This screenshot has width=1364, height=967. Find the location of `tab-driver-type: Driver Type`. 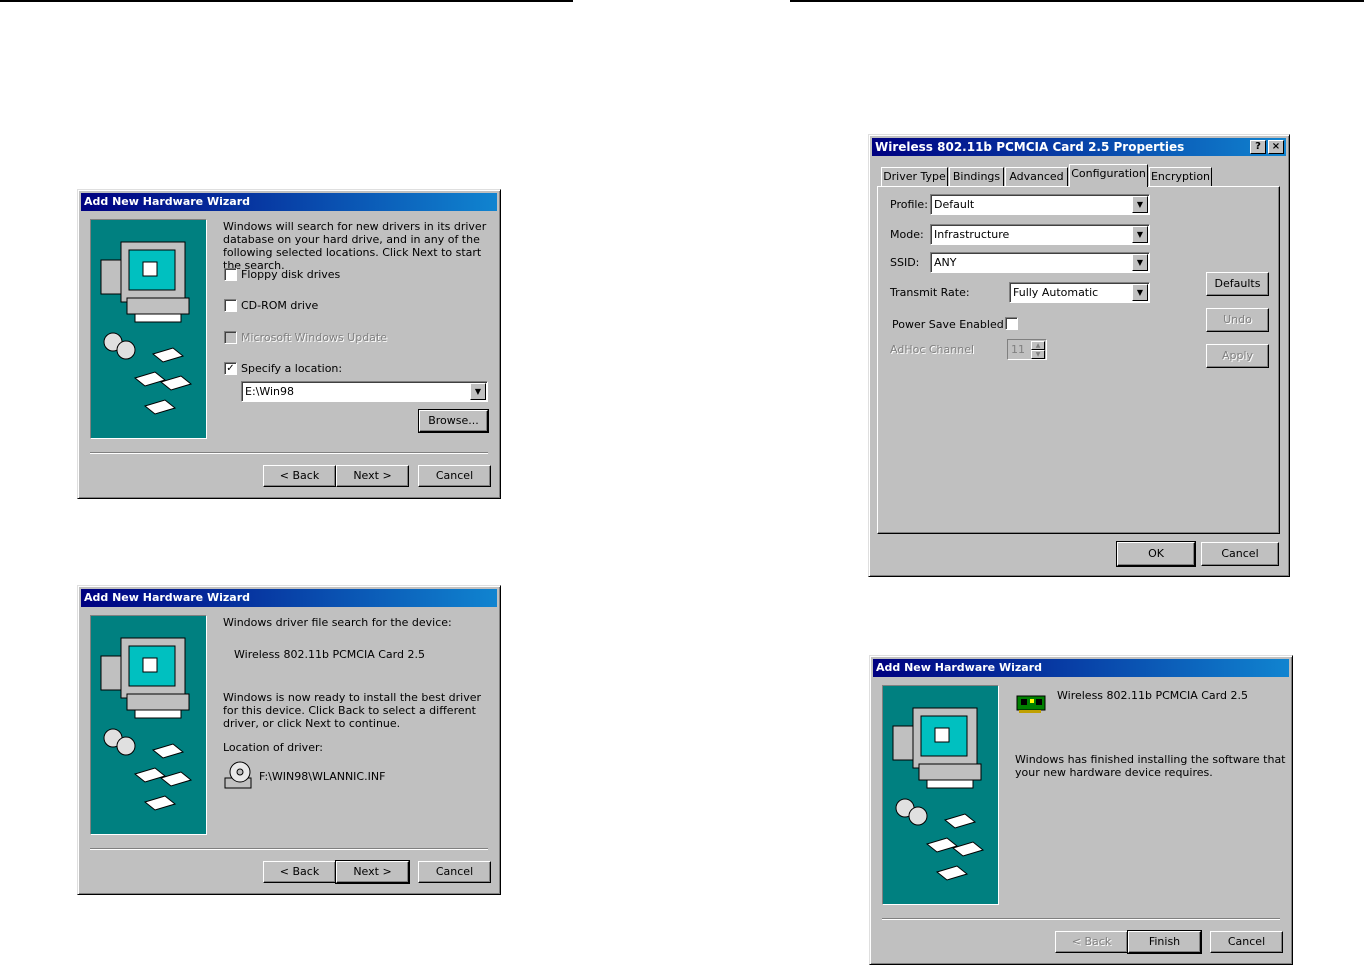

tab-driver-type: Driver Type is located at coordinates (914, 177).